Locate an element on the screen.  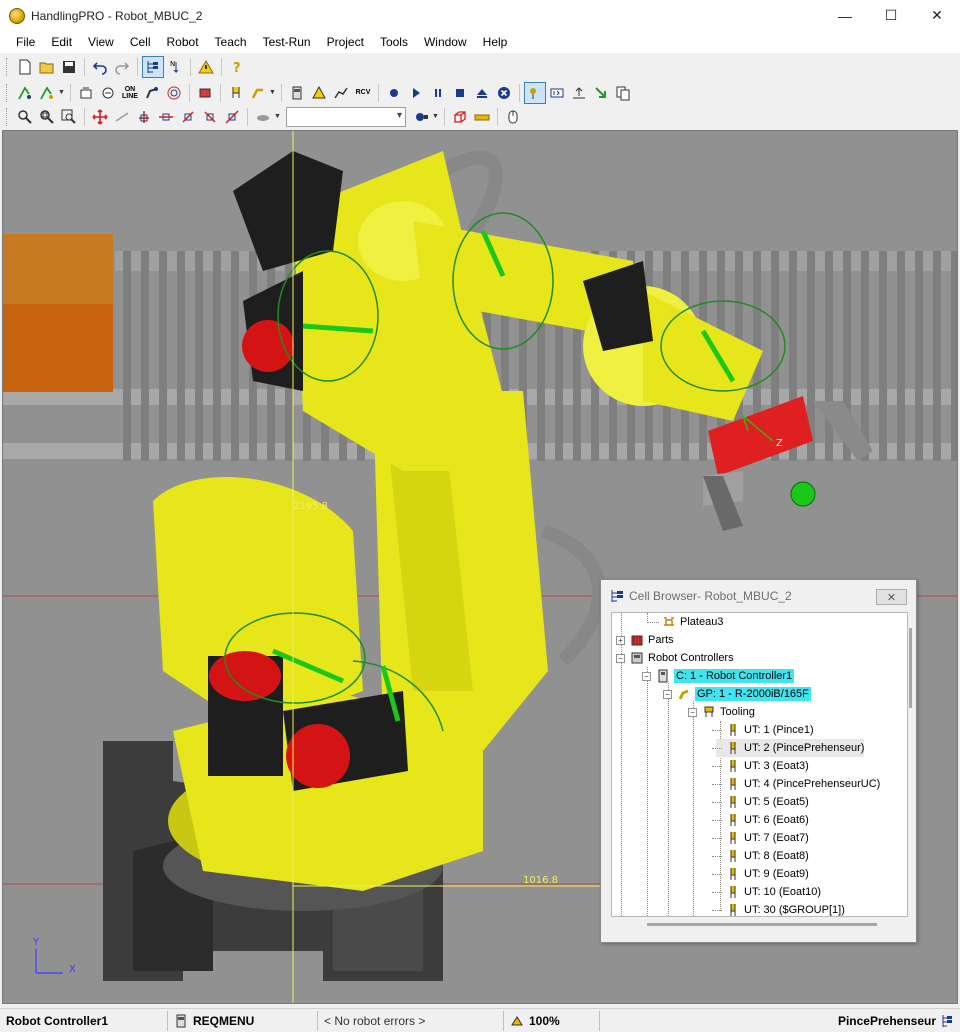
zoom-fit-icon is located at coordinates (69, 117).